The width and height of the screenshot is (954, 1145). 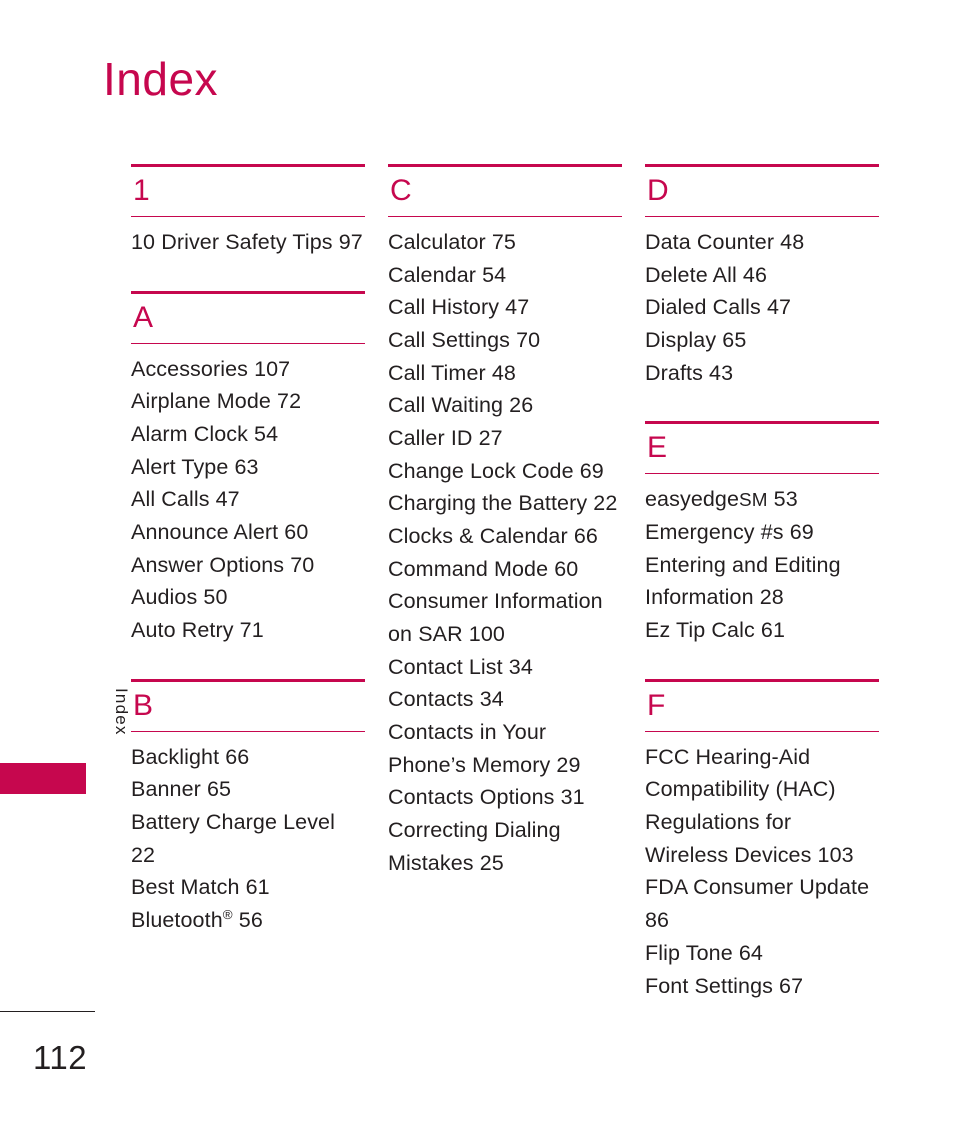 What do you see at coordinates (248, 499) in the screenshot?
I see `index-entry: All Calls 47` at bounding box center [248, 499].